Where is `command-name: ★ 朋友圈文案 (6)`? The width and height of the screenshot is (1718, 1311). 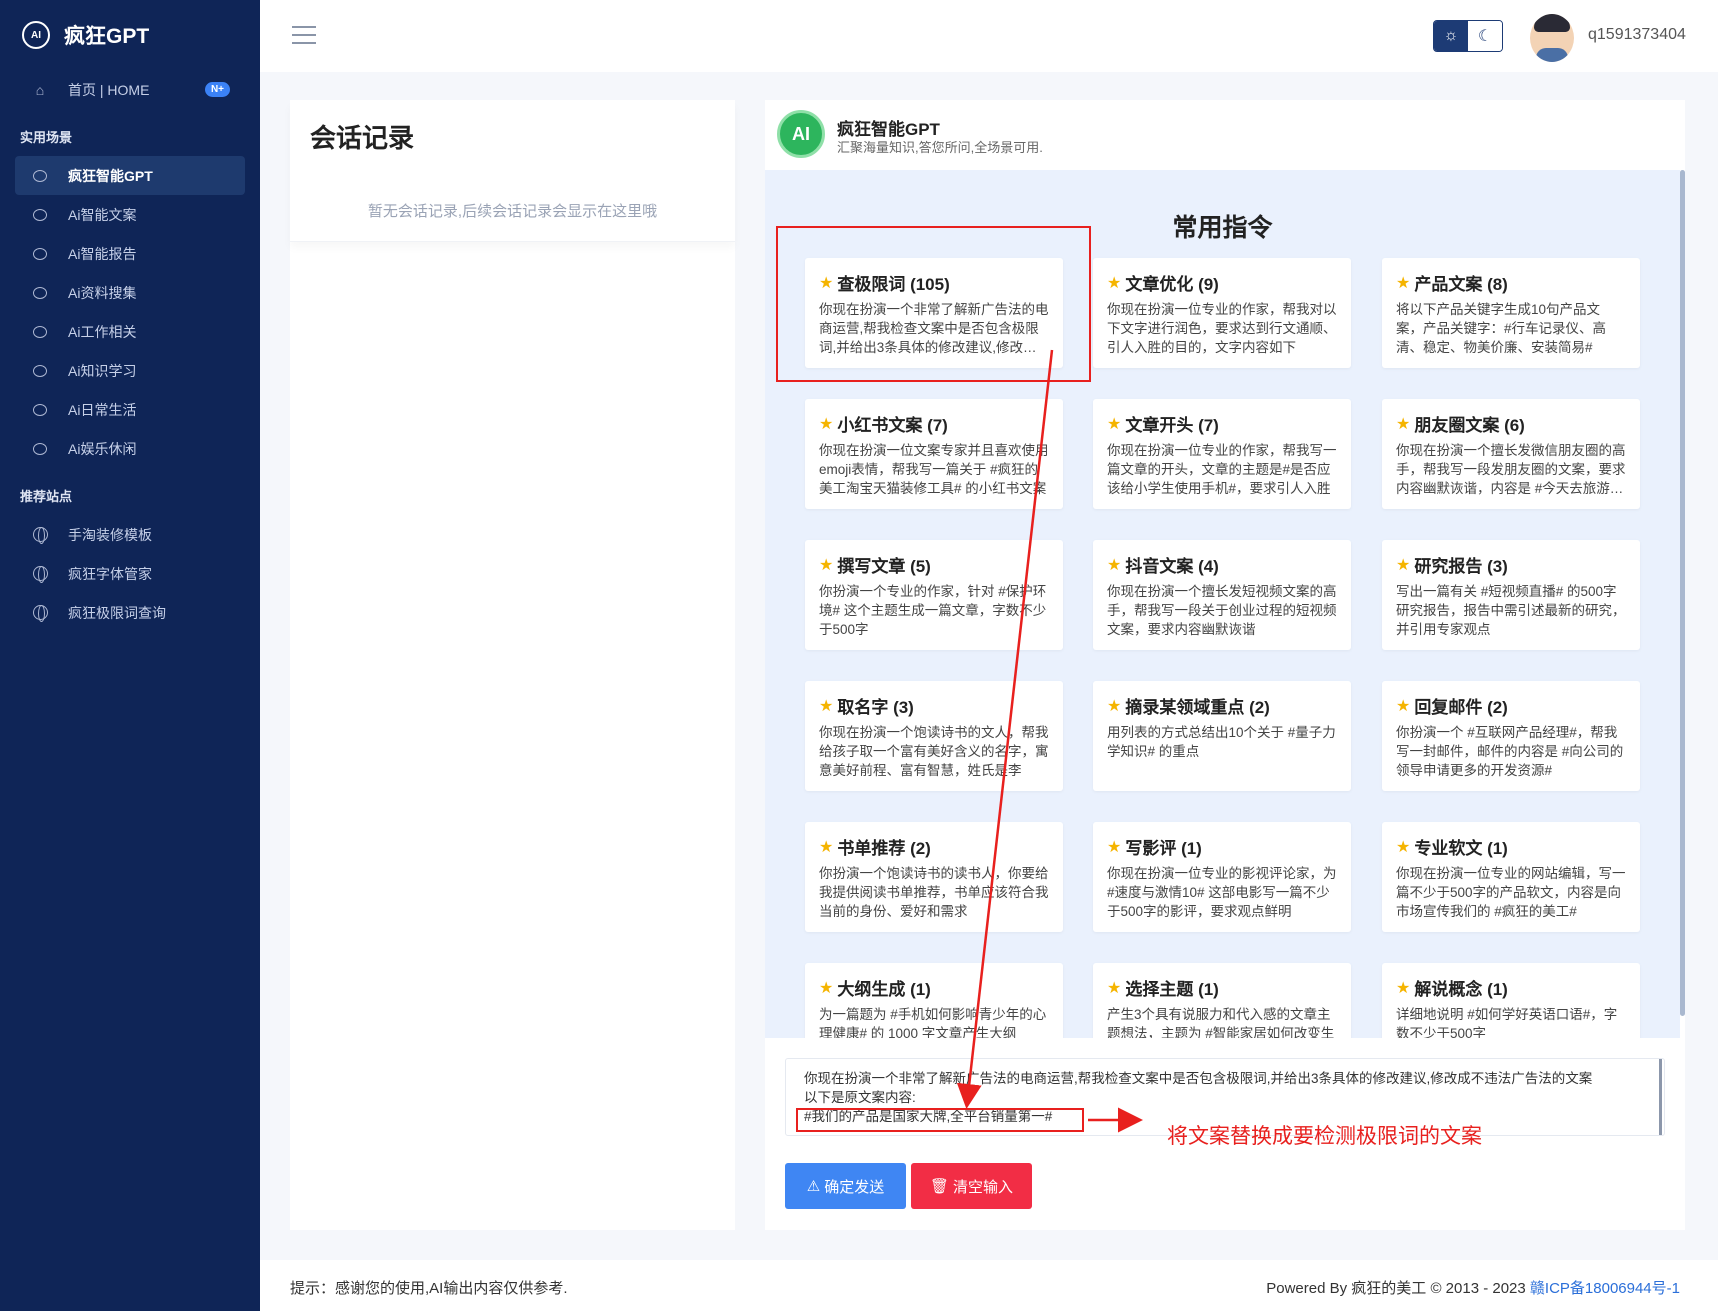
command-name: ★ 朋友圈文案 (6) is located at coordinates (1511, 423).